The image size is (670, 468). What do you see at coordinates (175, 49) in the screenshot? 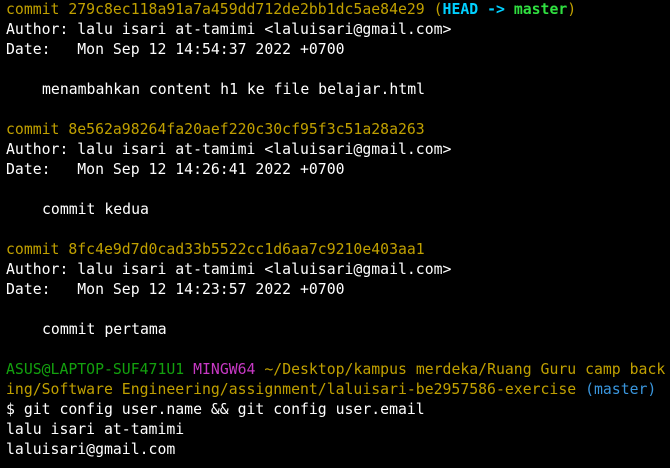
I see `date-line: Date: Mon Sep 12 14:54:37 2022 +0700` at bounding box center [175, 49].